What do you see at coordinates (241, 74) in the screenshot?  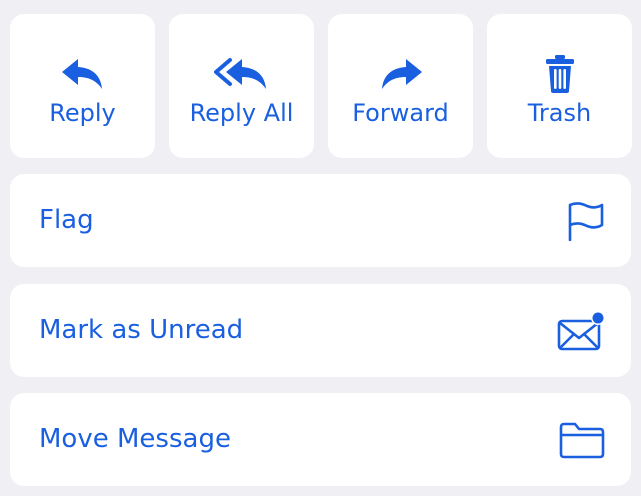 I see `reply-all-icon` at bounding box center [241, 74].